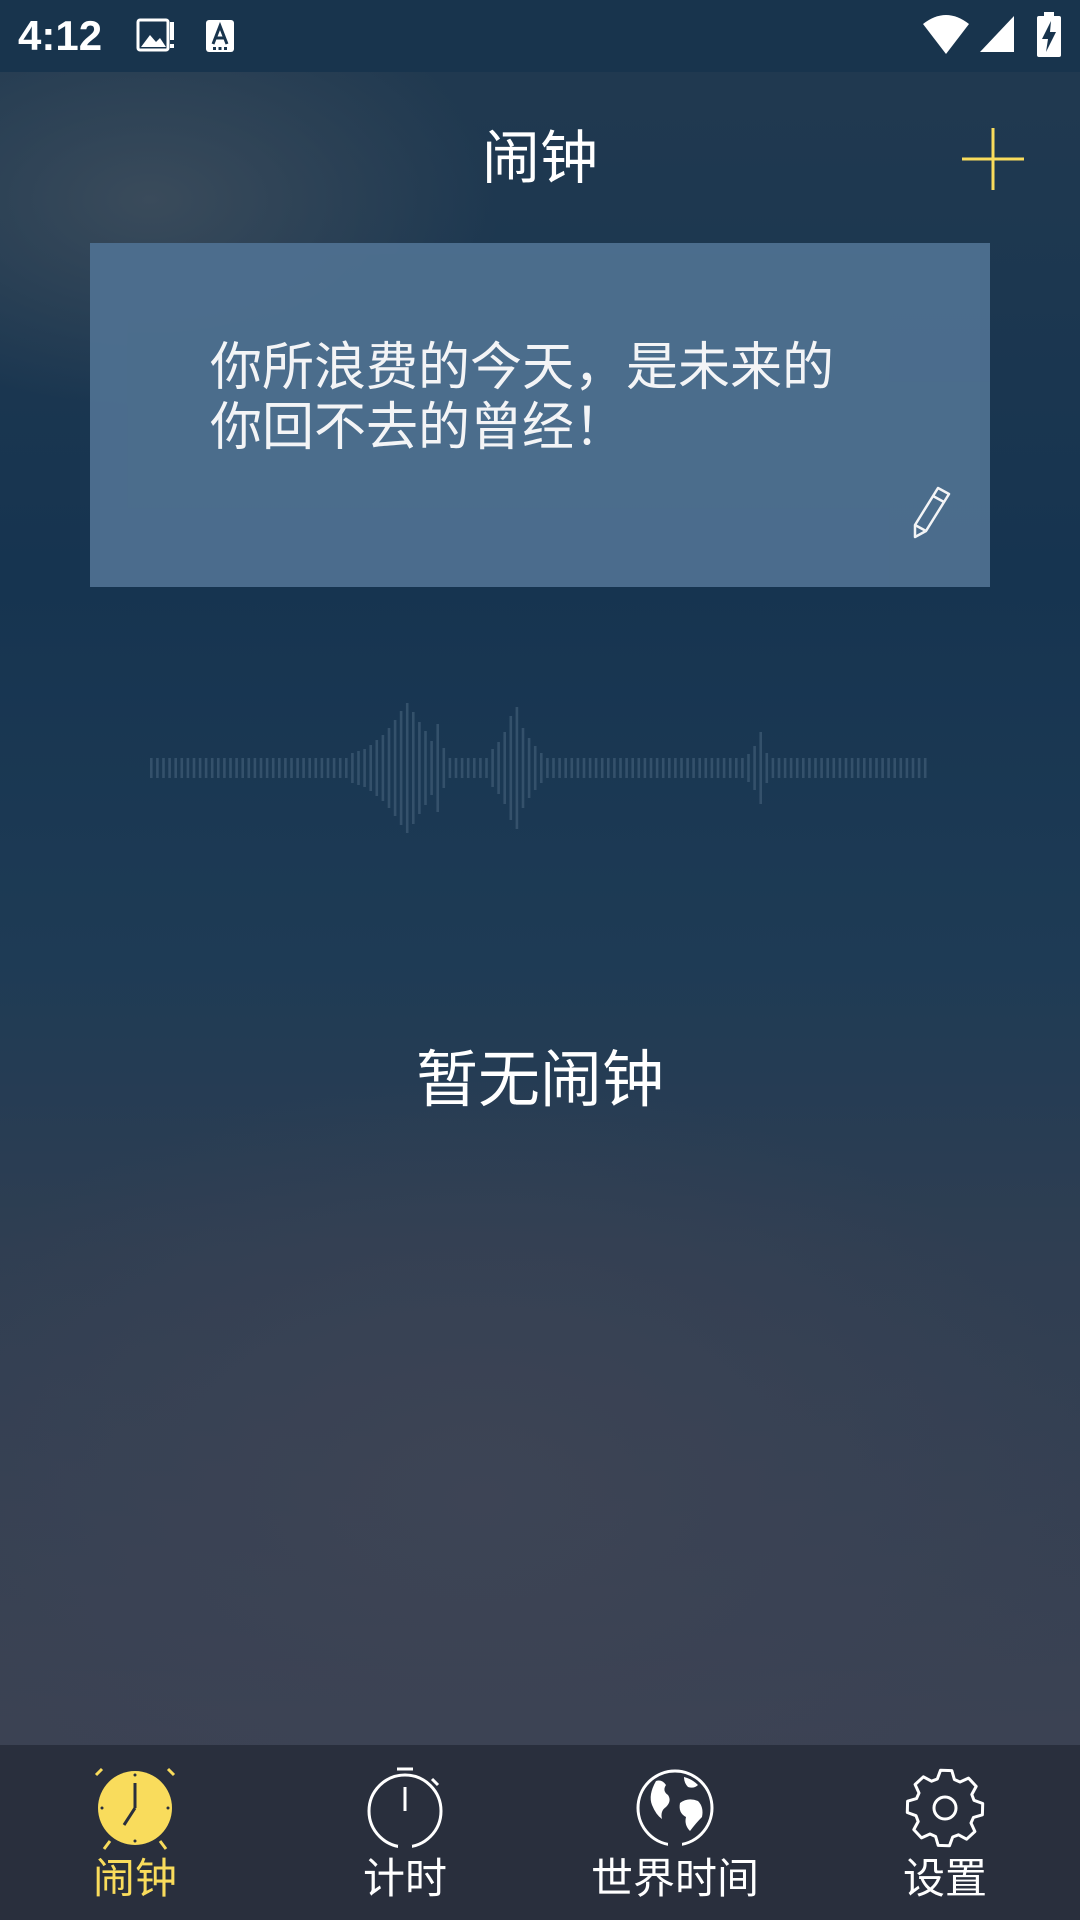 Image resolution: width=1080 pixels, height=1920 pixels. I want to click on nav-label-alarm: 闹钟, so click(134, 1878).